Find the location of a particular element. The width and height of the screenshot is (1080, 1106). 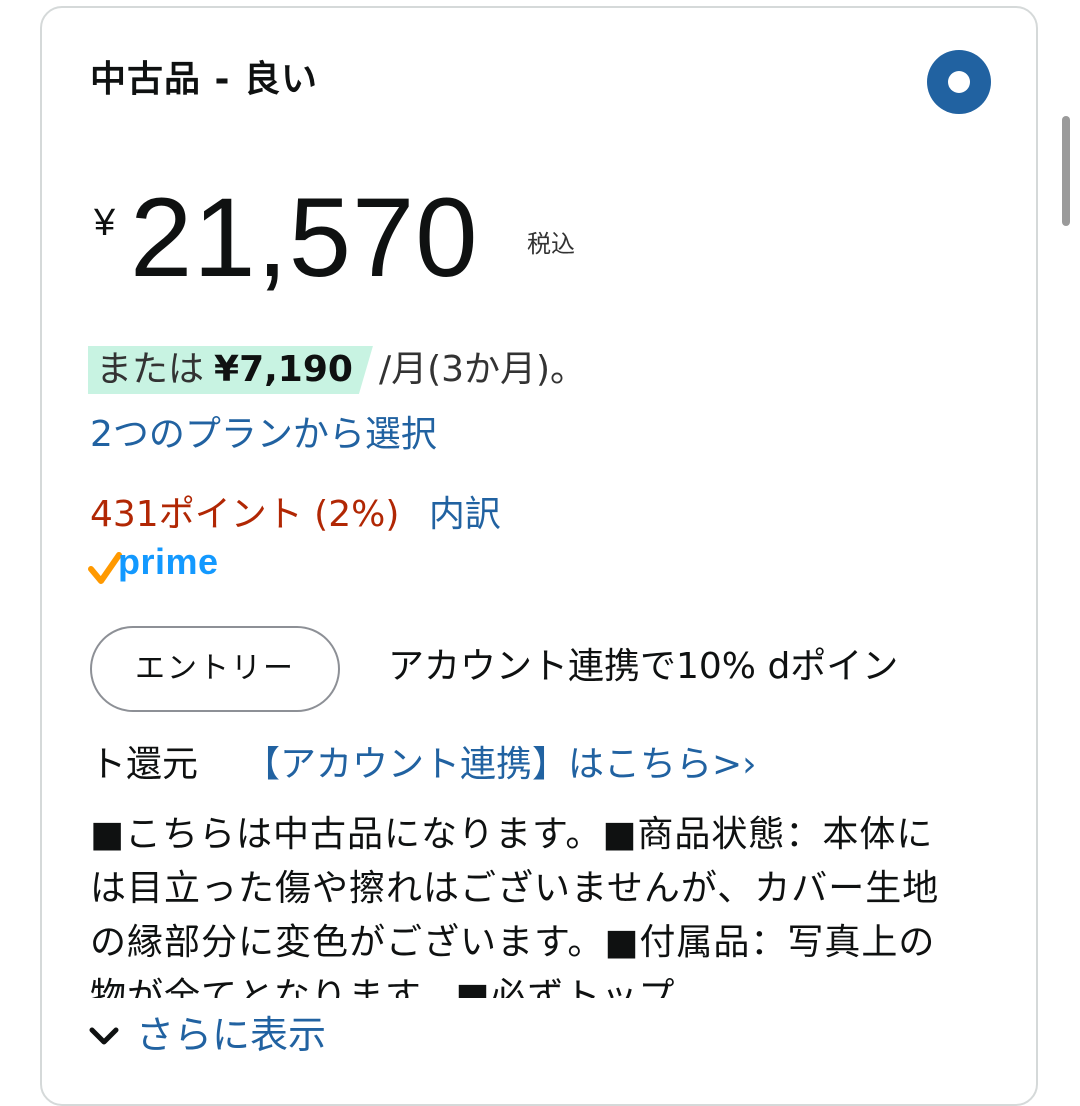

choose-plan-link: 2つのプランから選択 is located at coordinates (263, 435).